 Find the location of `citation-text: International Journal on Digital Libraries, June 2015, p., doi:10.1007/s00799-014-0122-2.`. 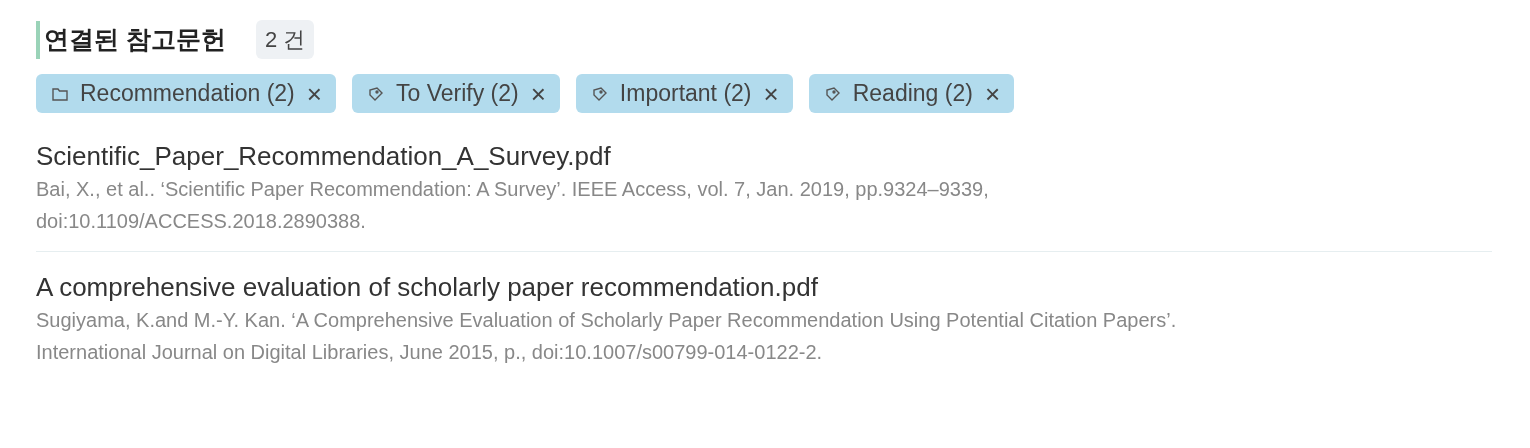

citation-text: International Journal on Digital Libraries, June 2015, p., doi:10.1007/s00799-014-0122-2. is located at coordinates (430, 352).